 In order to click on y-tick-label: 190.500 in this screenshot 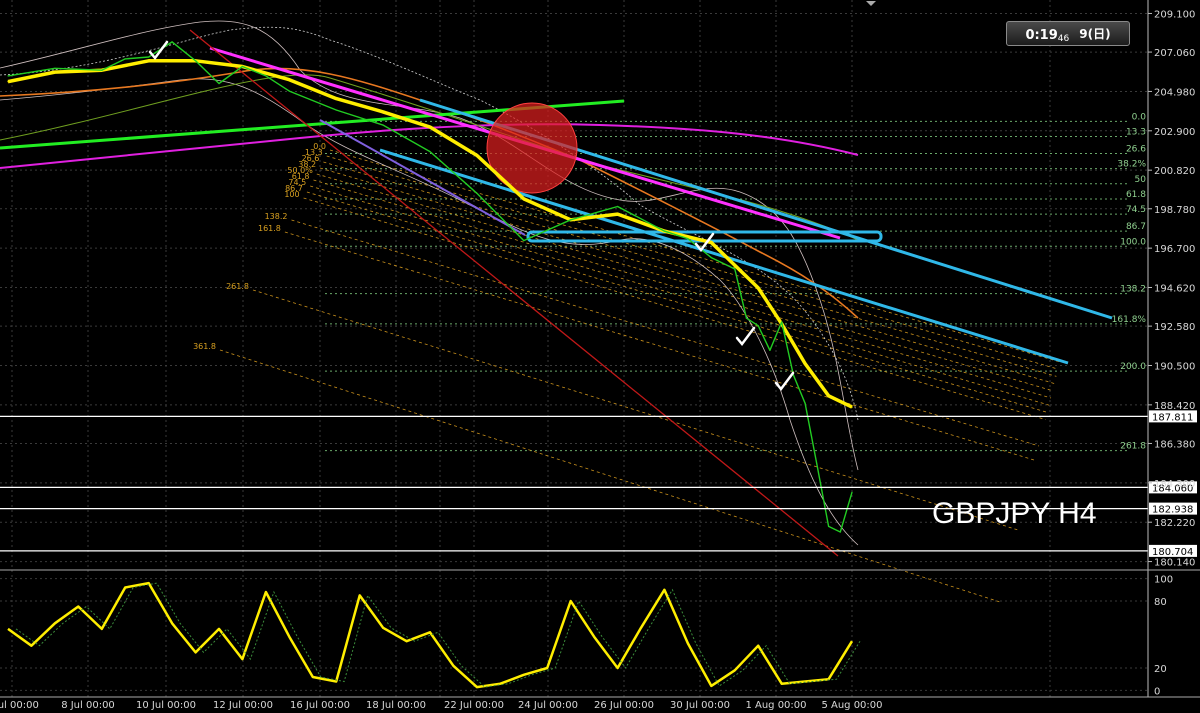, I will do `click(1174, 366)`.